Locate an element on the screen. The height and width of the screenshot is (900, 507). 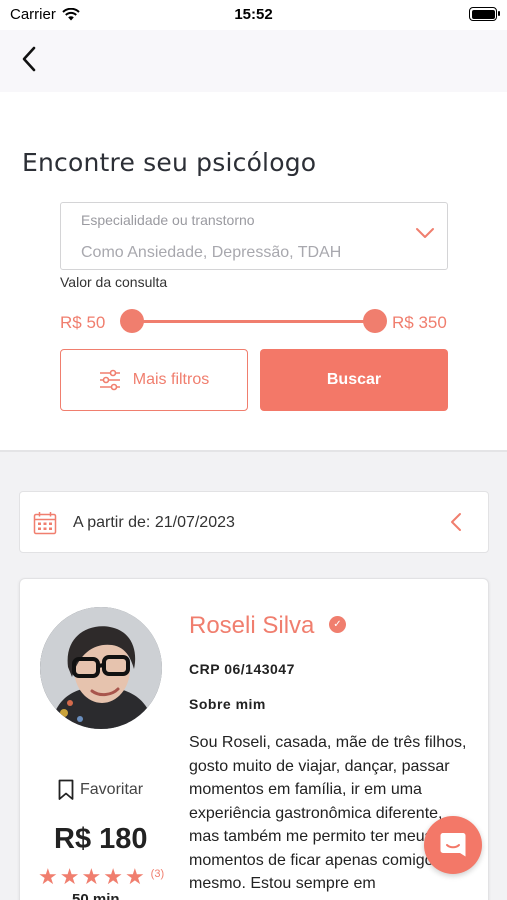
specialty-label: Especialidade ou transtorno is located at coordinates (168, 220).